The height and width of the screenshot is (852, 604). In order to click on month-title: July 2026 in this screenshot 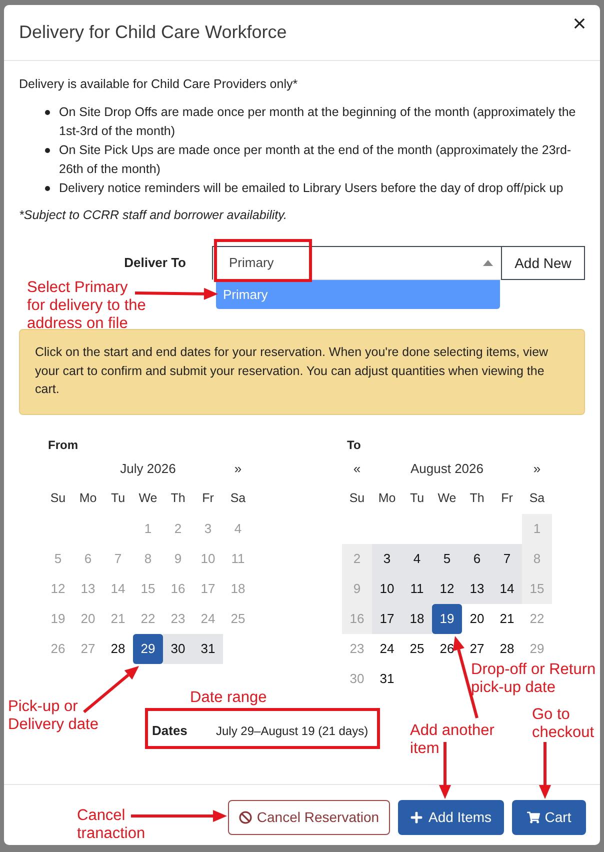, I will do `click(148, 469)`.